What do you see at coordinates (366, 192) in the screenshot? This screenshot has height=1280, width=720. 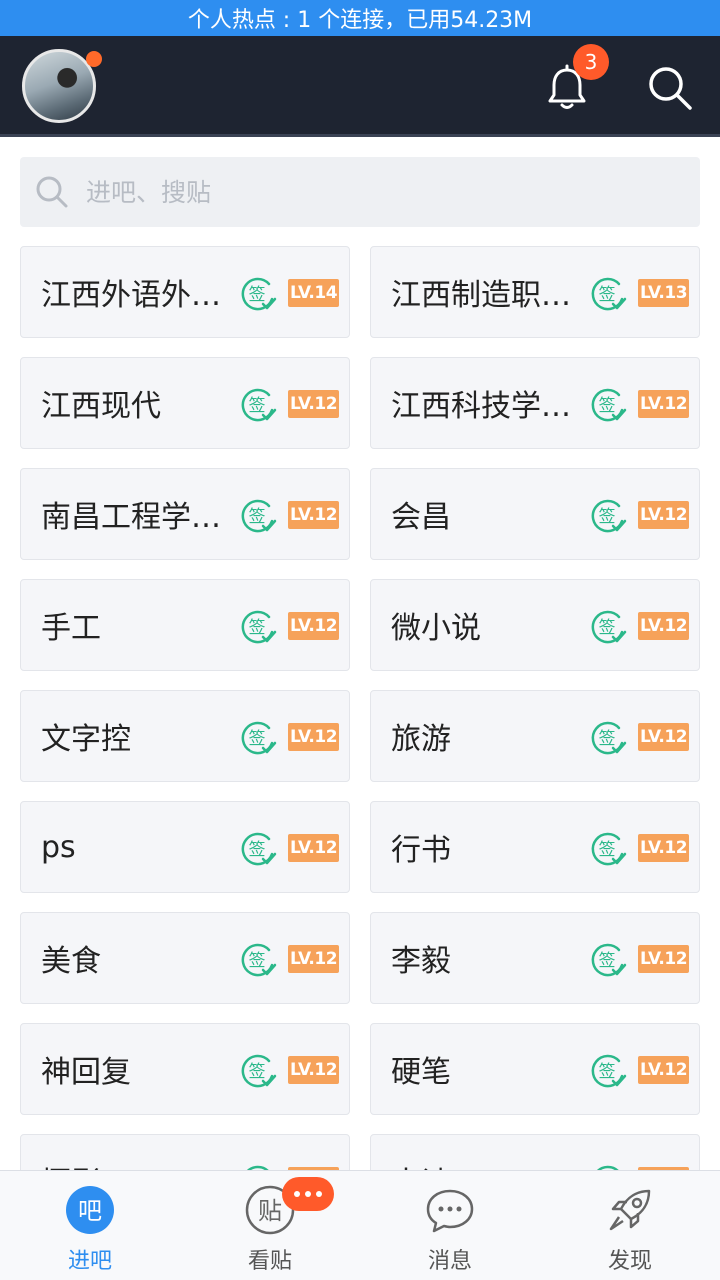 I see `search-input` at bounding box center [366, 192].